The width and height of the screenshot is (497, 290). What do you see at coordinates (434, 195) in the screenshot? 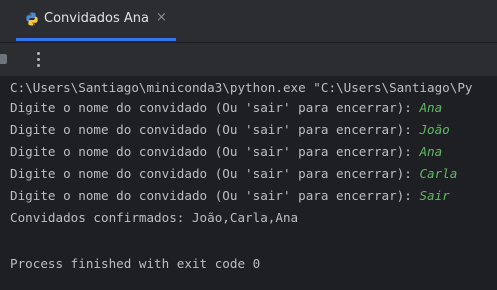
I see `user-input: Sair` at bounding box center [434, 195].